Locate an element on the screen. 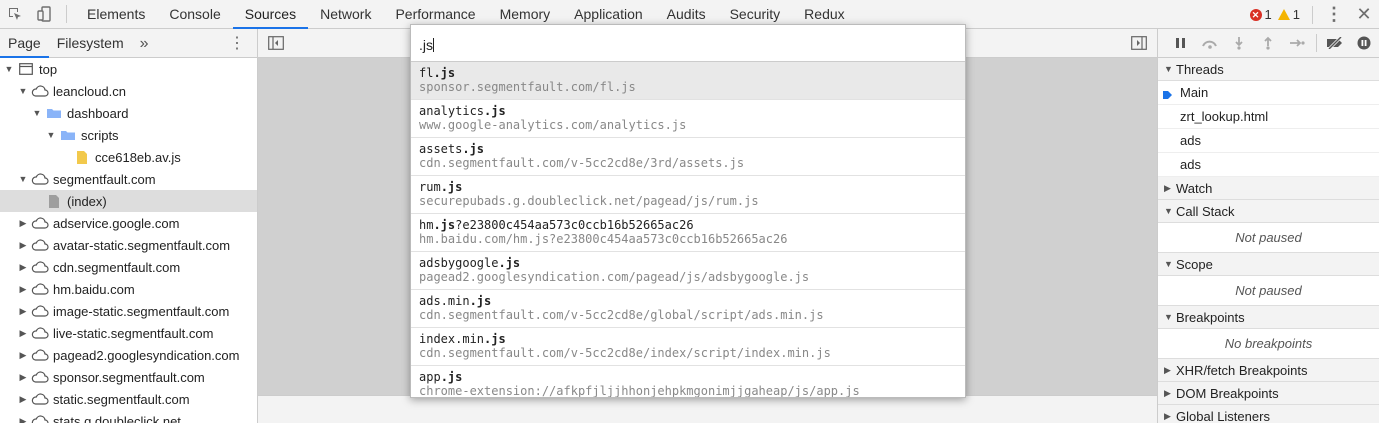 This screenshot has width=1379, height=423. tree-item: ▼ scripts is located at coordinates (128, 135).